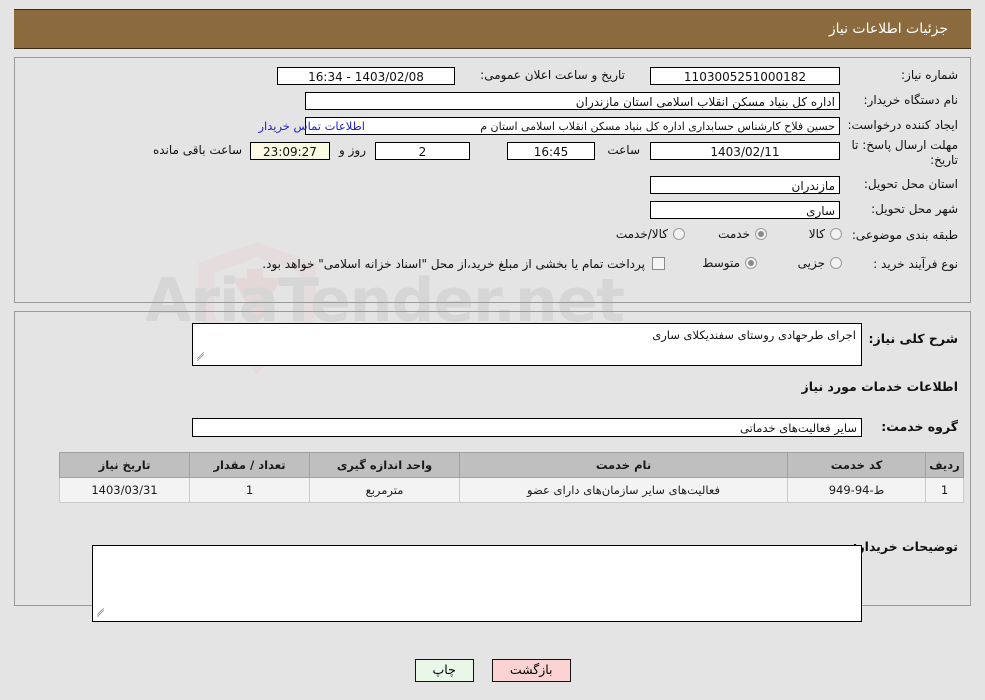  Describe the element at coordinates (856, 490) in the screenshot. I see `cell-service-code: ط-94-949` at that location.